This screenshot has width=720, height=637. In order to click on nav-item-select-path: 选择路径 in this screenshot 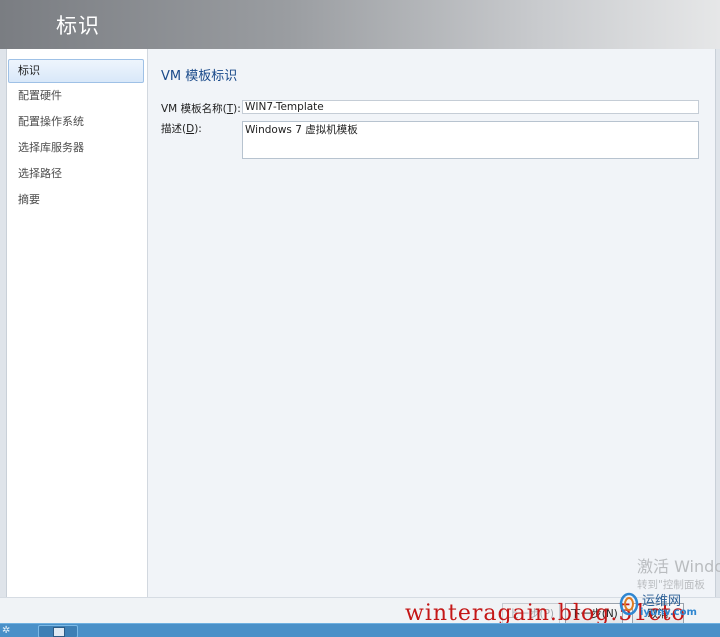, I will do `click(77, 174)`.